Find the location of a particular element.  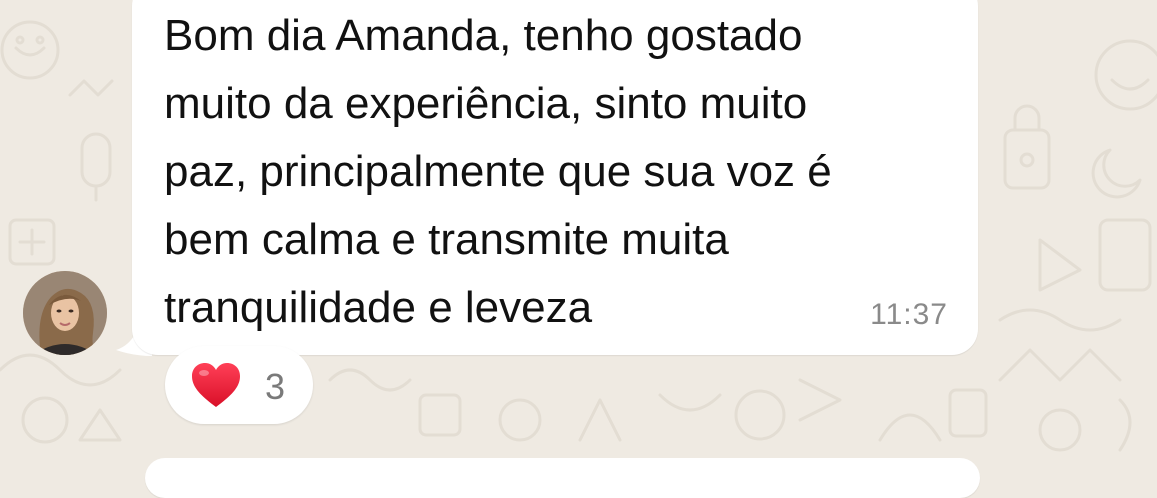

reaction-count: 3 is located at coordinates (275, 386).